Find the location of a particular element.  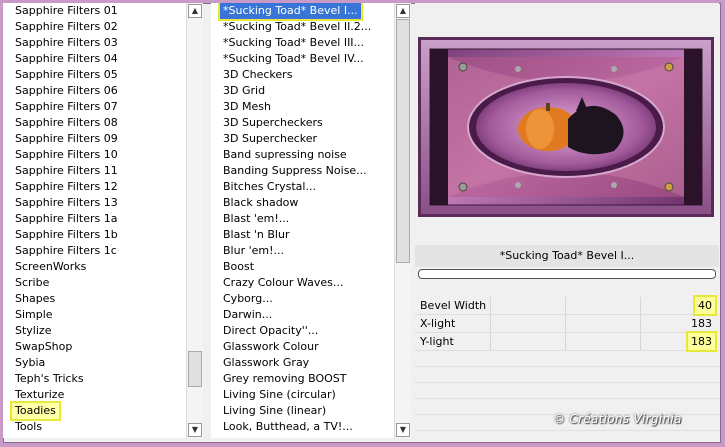

category-item-label: Sapphire Filters 07 is located at coordinates (66, 106).